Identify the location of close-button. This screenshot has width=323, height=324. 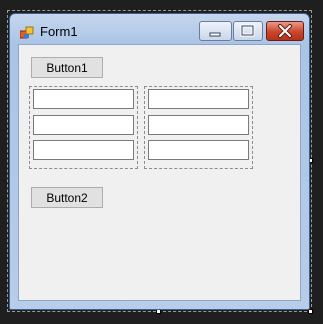
(285, 31).